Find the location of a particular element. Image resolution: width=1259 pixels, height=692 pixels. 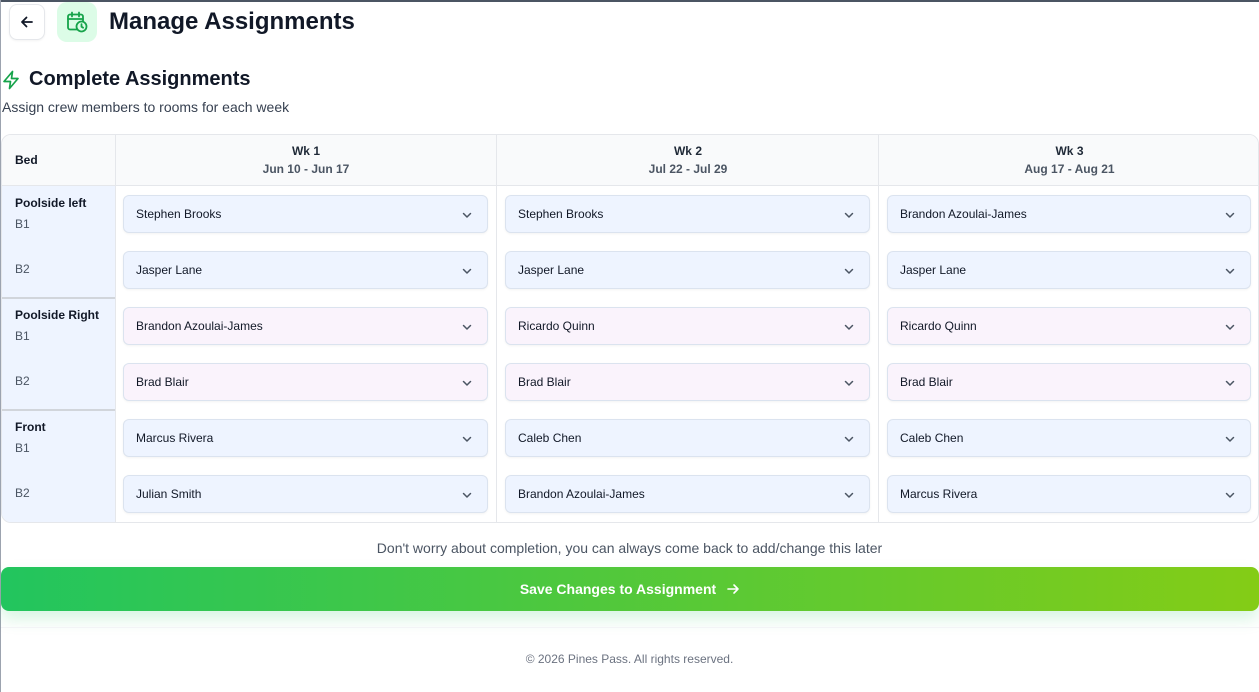

save-button-label: Save Changes to Assignment is located at coordinates (618, 589).